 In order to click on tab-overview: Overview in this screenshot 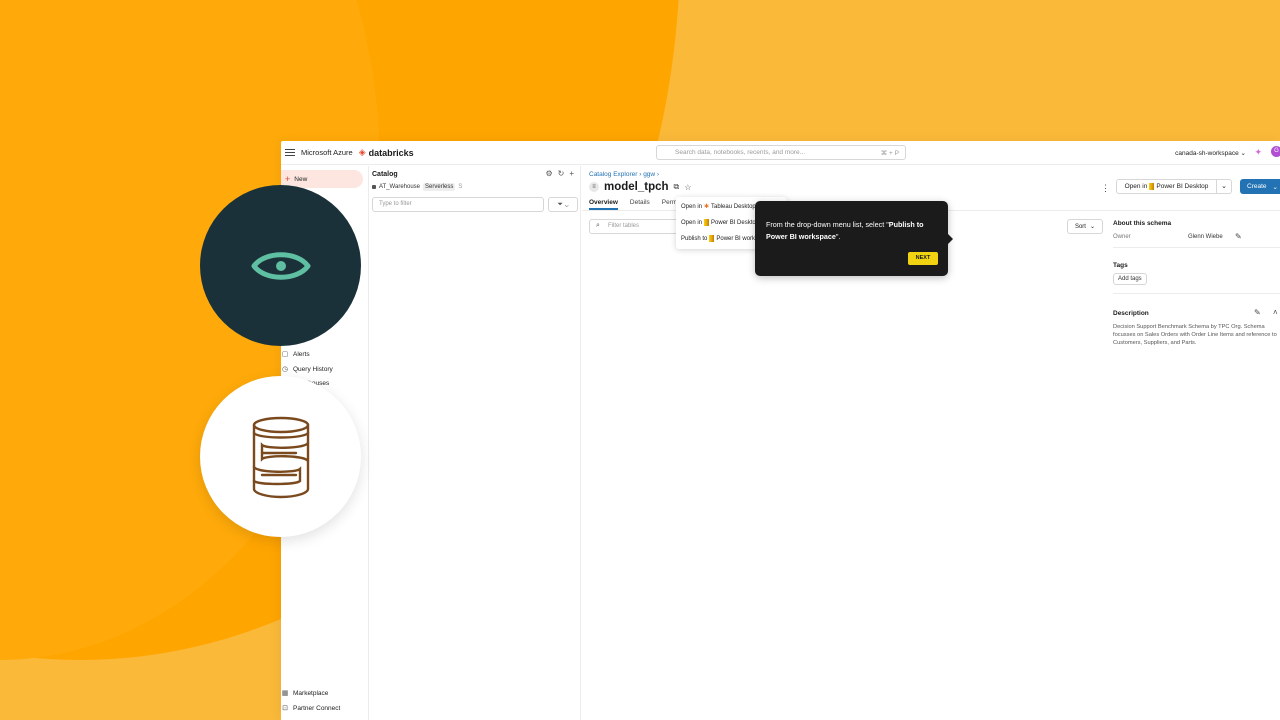, I will do `click(603, 204)`.